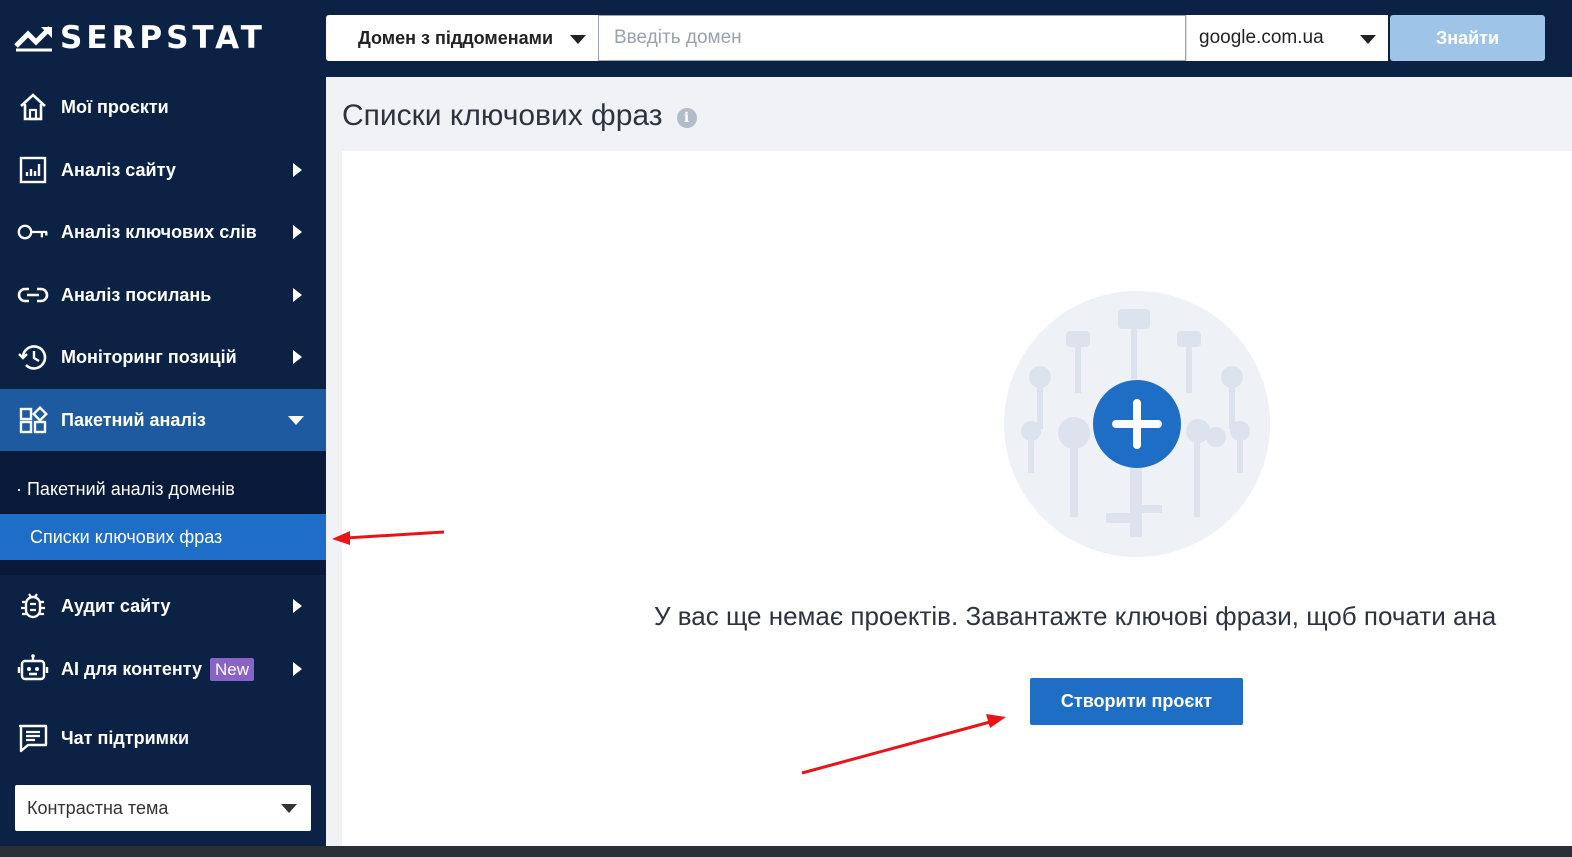 Image resolution: width=1572 pixels, height=857 pixels. Describe the element at coordinates (33, 107) in the screenshot. I see `home-icon` at that location.